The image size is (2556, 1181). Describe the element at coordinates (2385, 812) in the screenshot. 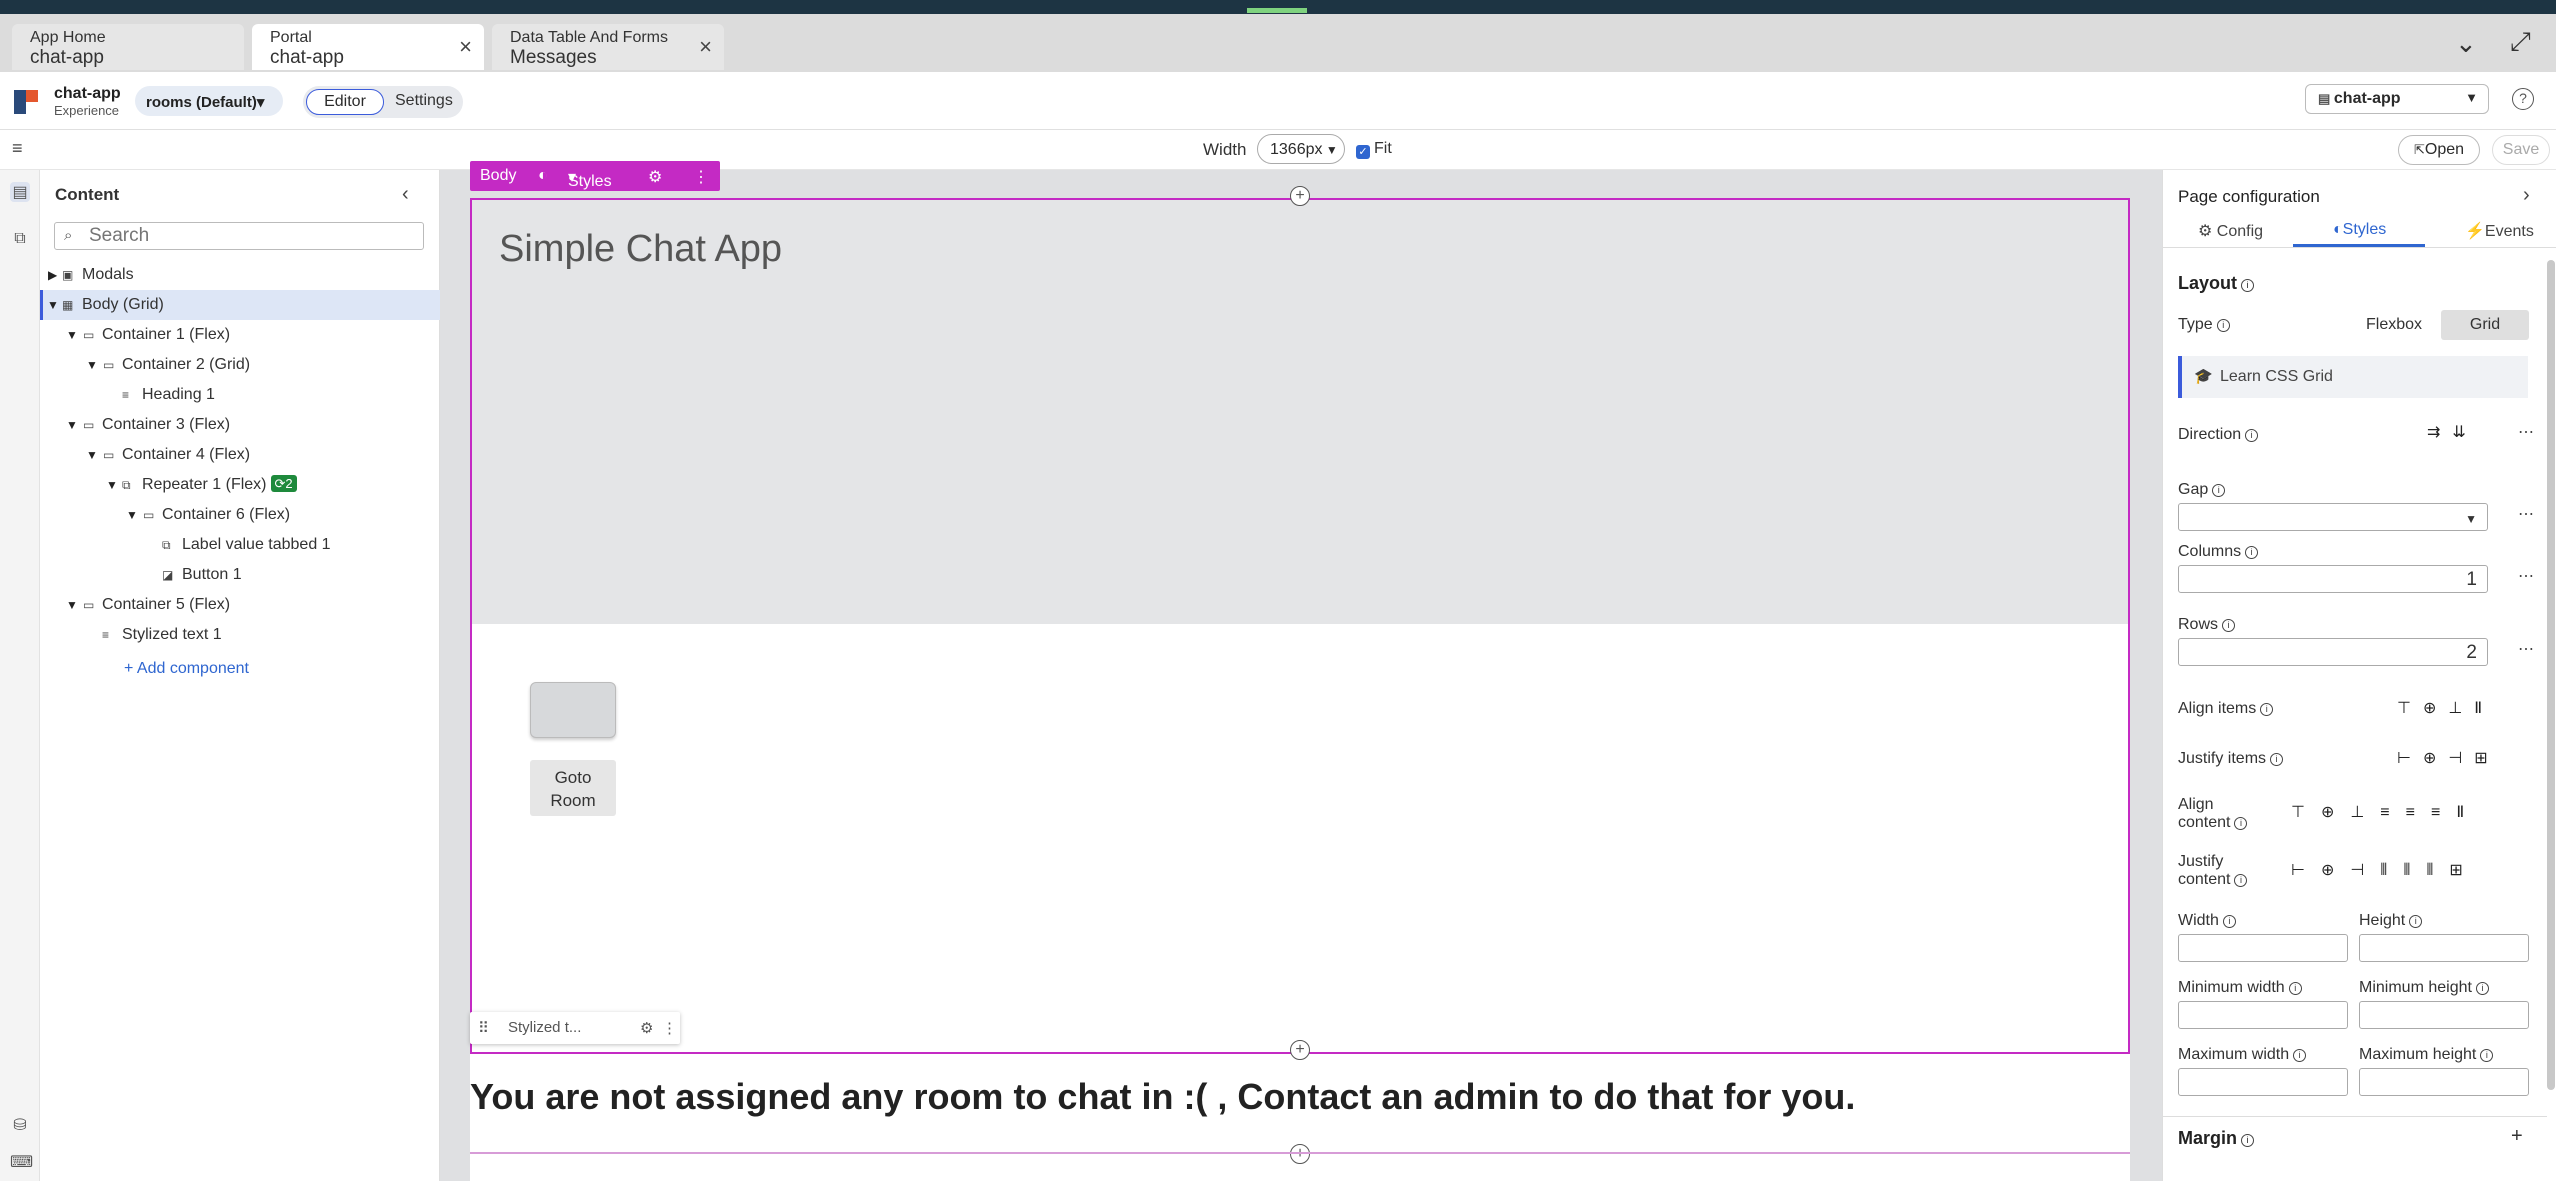

I see `align-content-options: ⊤⊕⊥≡≡≡Ⅱ` at that location.